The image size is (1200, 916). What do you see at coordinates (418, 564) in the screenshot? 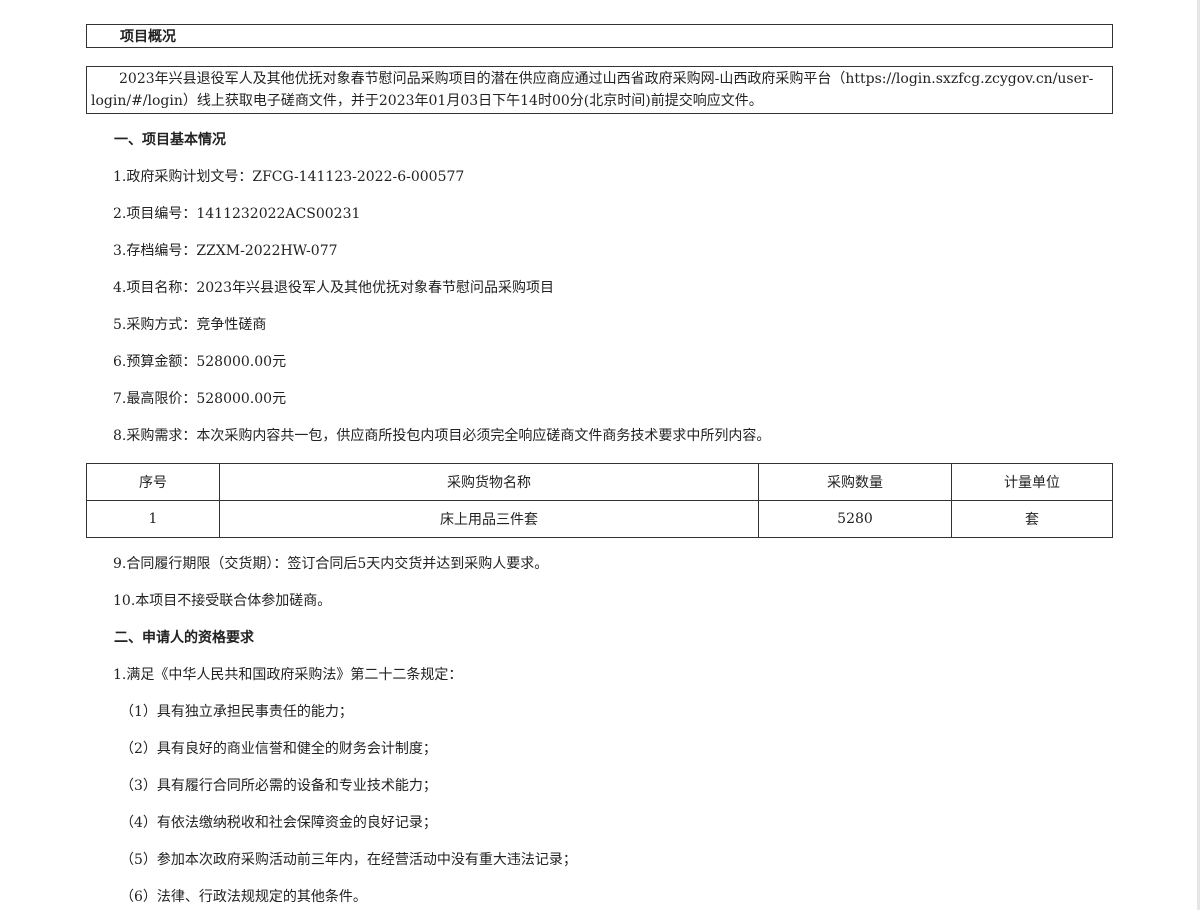
I see `item-value: 签订合同后5天内交货并达到采购人要求。` at bounding box center [418, 564].